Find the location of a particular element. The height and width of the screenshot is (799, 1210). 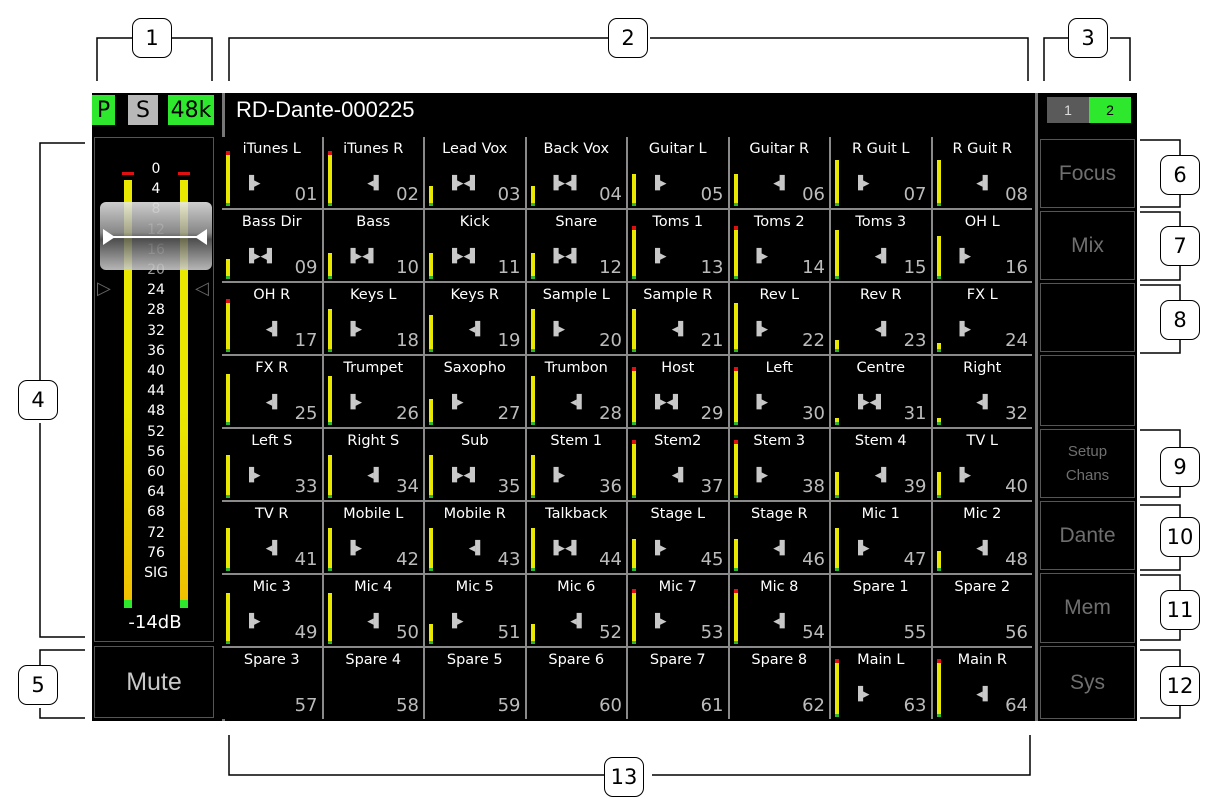

channel-cell: Stem 4 39 ◂▌ is located at coordinates (881, 464).